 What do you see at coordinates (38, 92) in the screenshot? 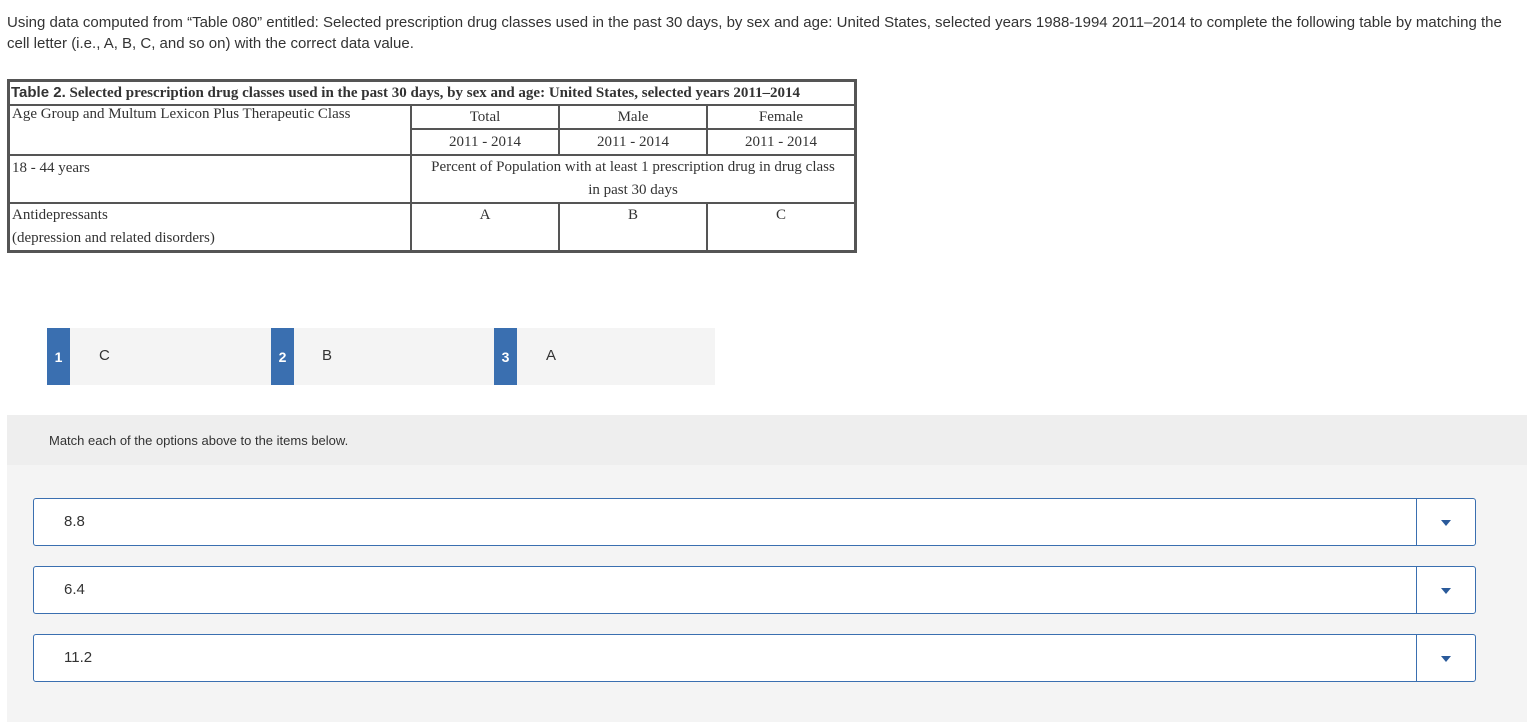
I see `table-caption-prefix: Table 2.` at bounding box center [38, 92].